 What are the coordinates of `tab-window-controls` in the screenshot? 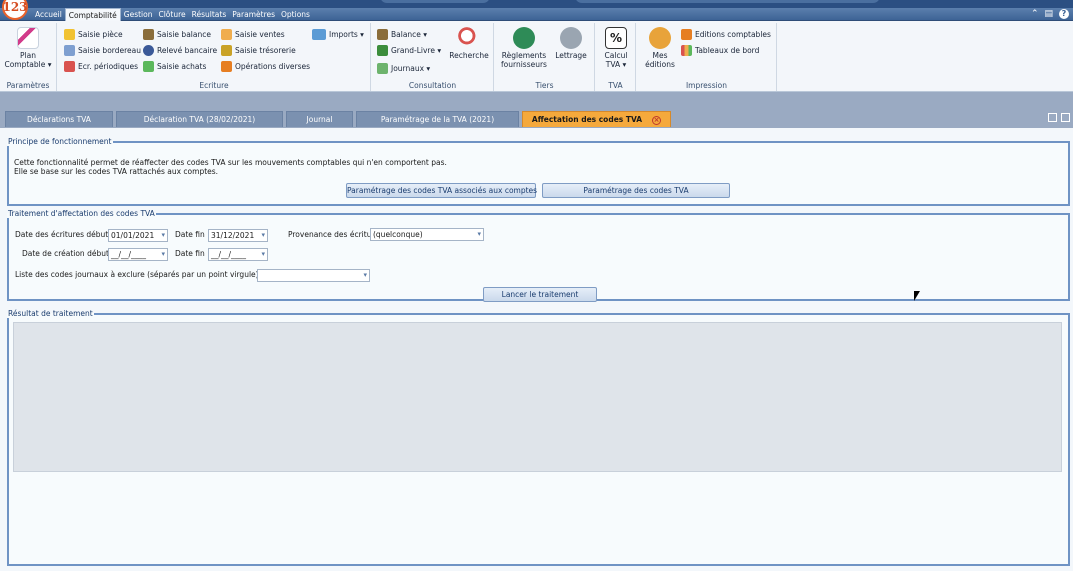 It's located at (1059, 117).